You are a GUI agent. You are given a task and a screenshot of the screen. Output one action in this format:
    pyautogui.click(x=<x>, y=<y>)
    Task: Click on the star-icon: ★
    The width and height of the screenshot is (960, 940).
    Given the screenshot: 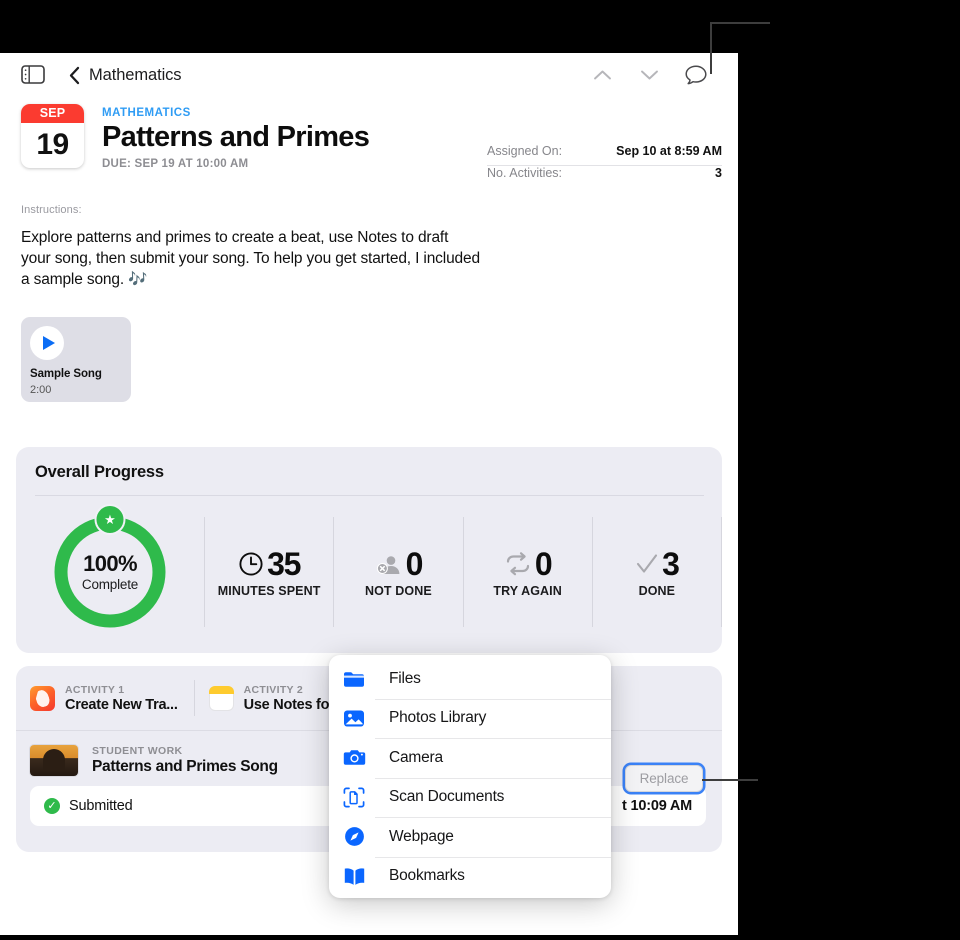 What is the action you would take?
    pyautogui.click(x=110, y=519)
    